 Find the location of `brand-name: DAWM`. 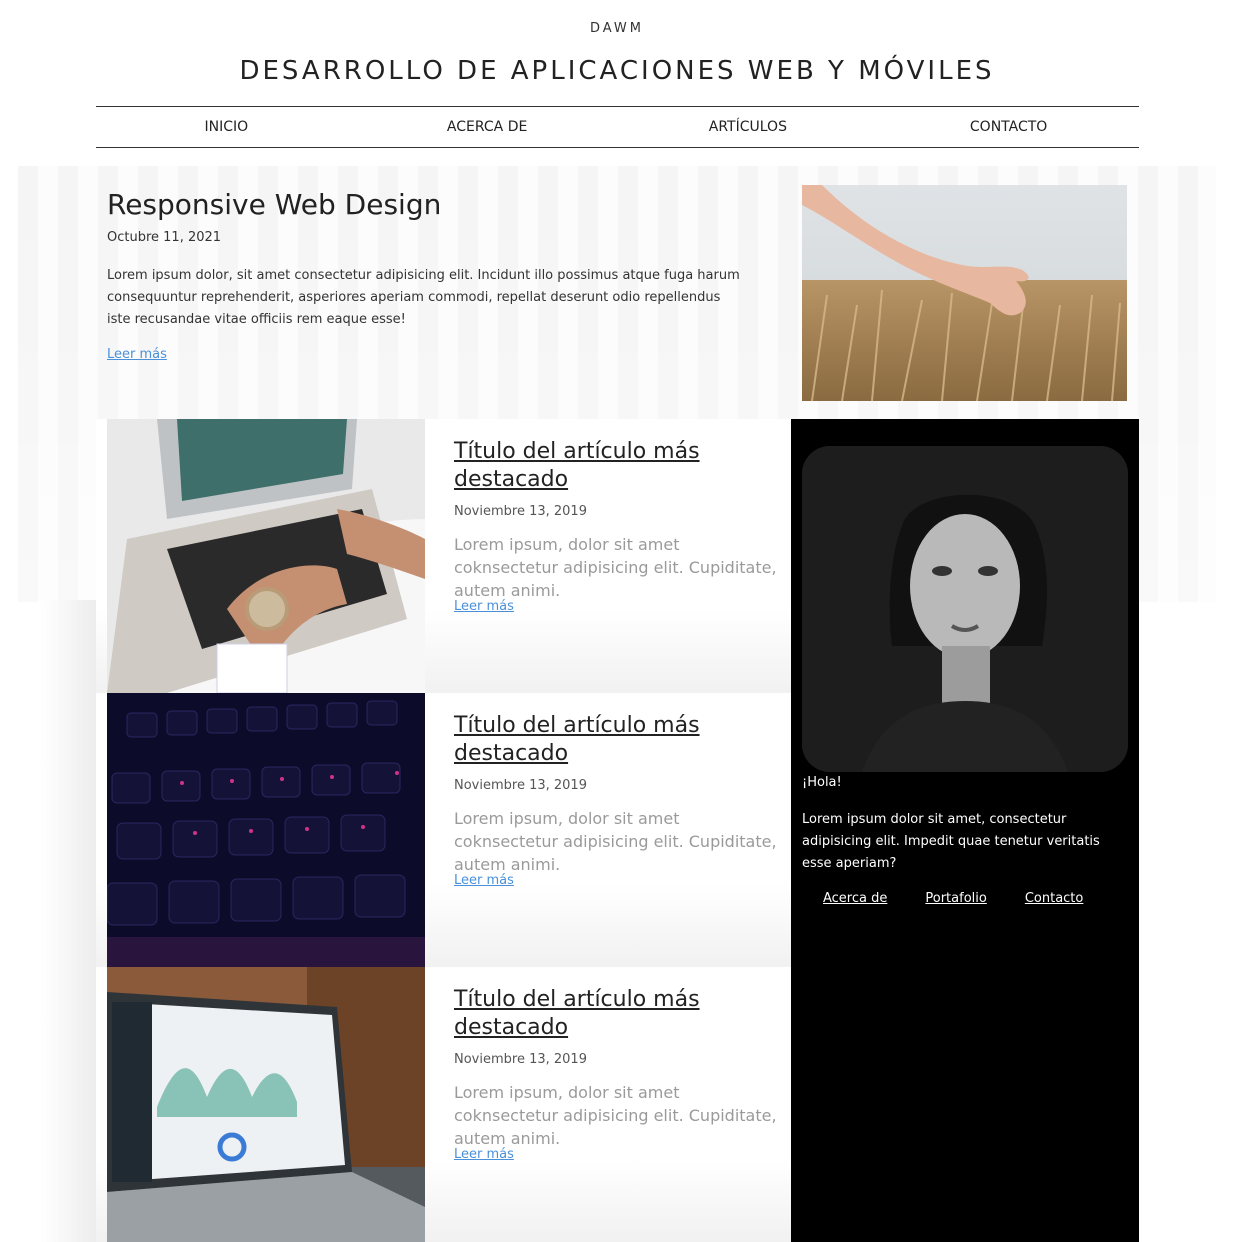

brand-name: DAWM is located at coordinates (617, 28).